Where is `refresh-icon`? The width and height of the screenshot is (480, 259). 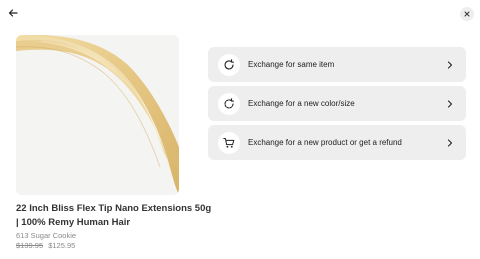
refresh-icon is located at coordinates (229, 64).